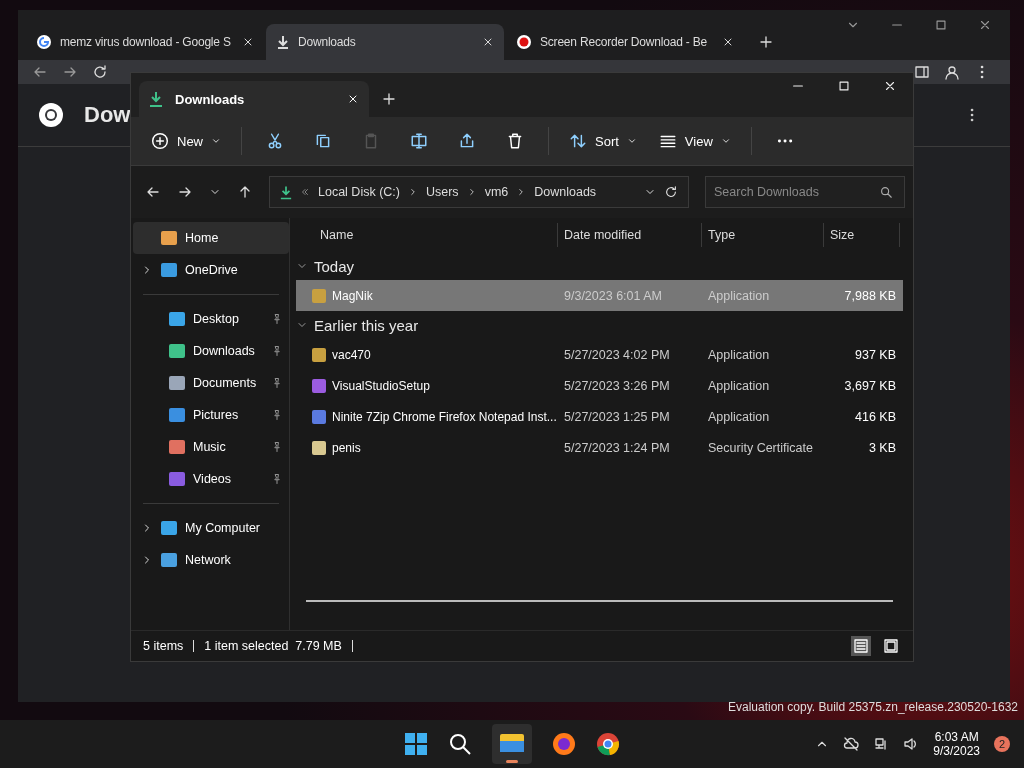 The image size is (1024, 768). Describe the element at coordinates (211, 447) in the screenshot. I see `sidebar-item: Music` at that location.